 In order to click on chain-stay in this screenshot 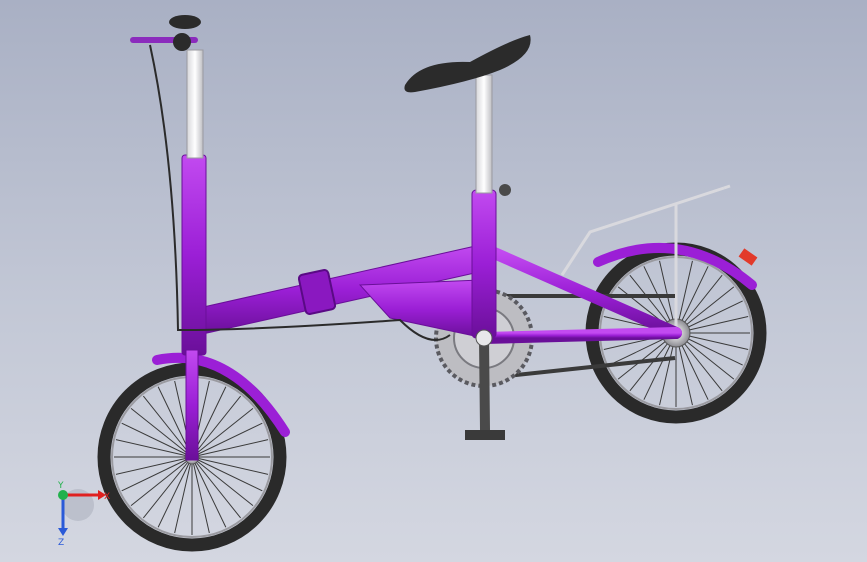, I will do `click(580, 335)`.